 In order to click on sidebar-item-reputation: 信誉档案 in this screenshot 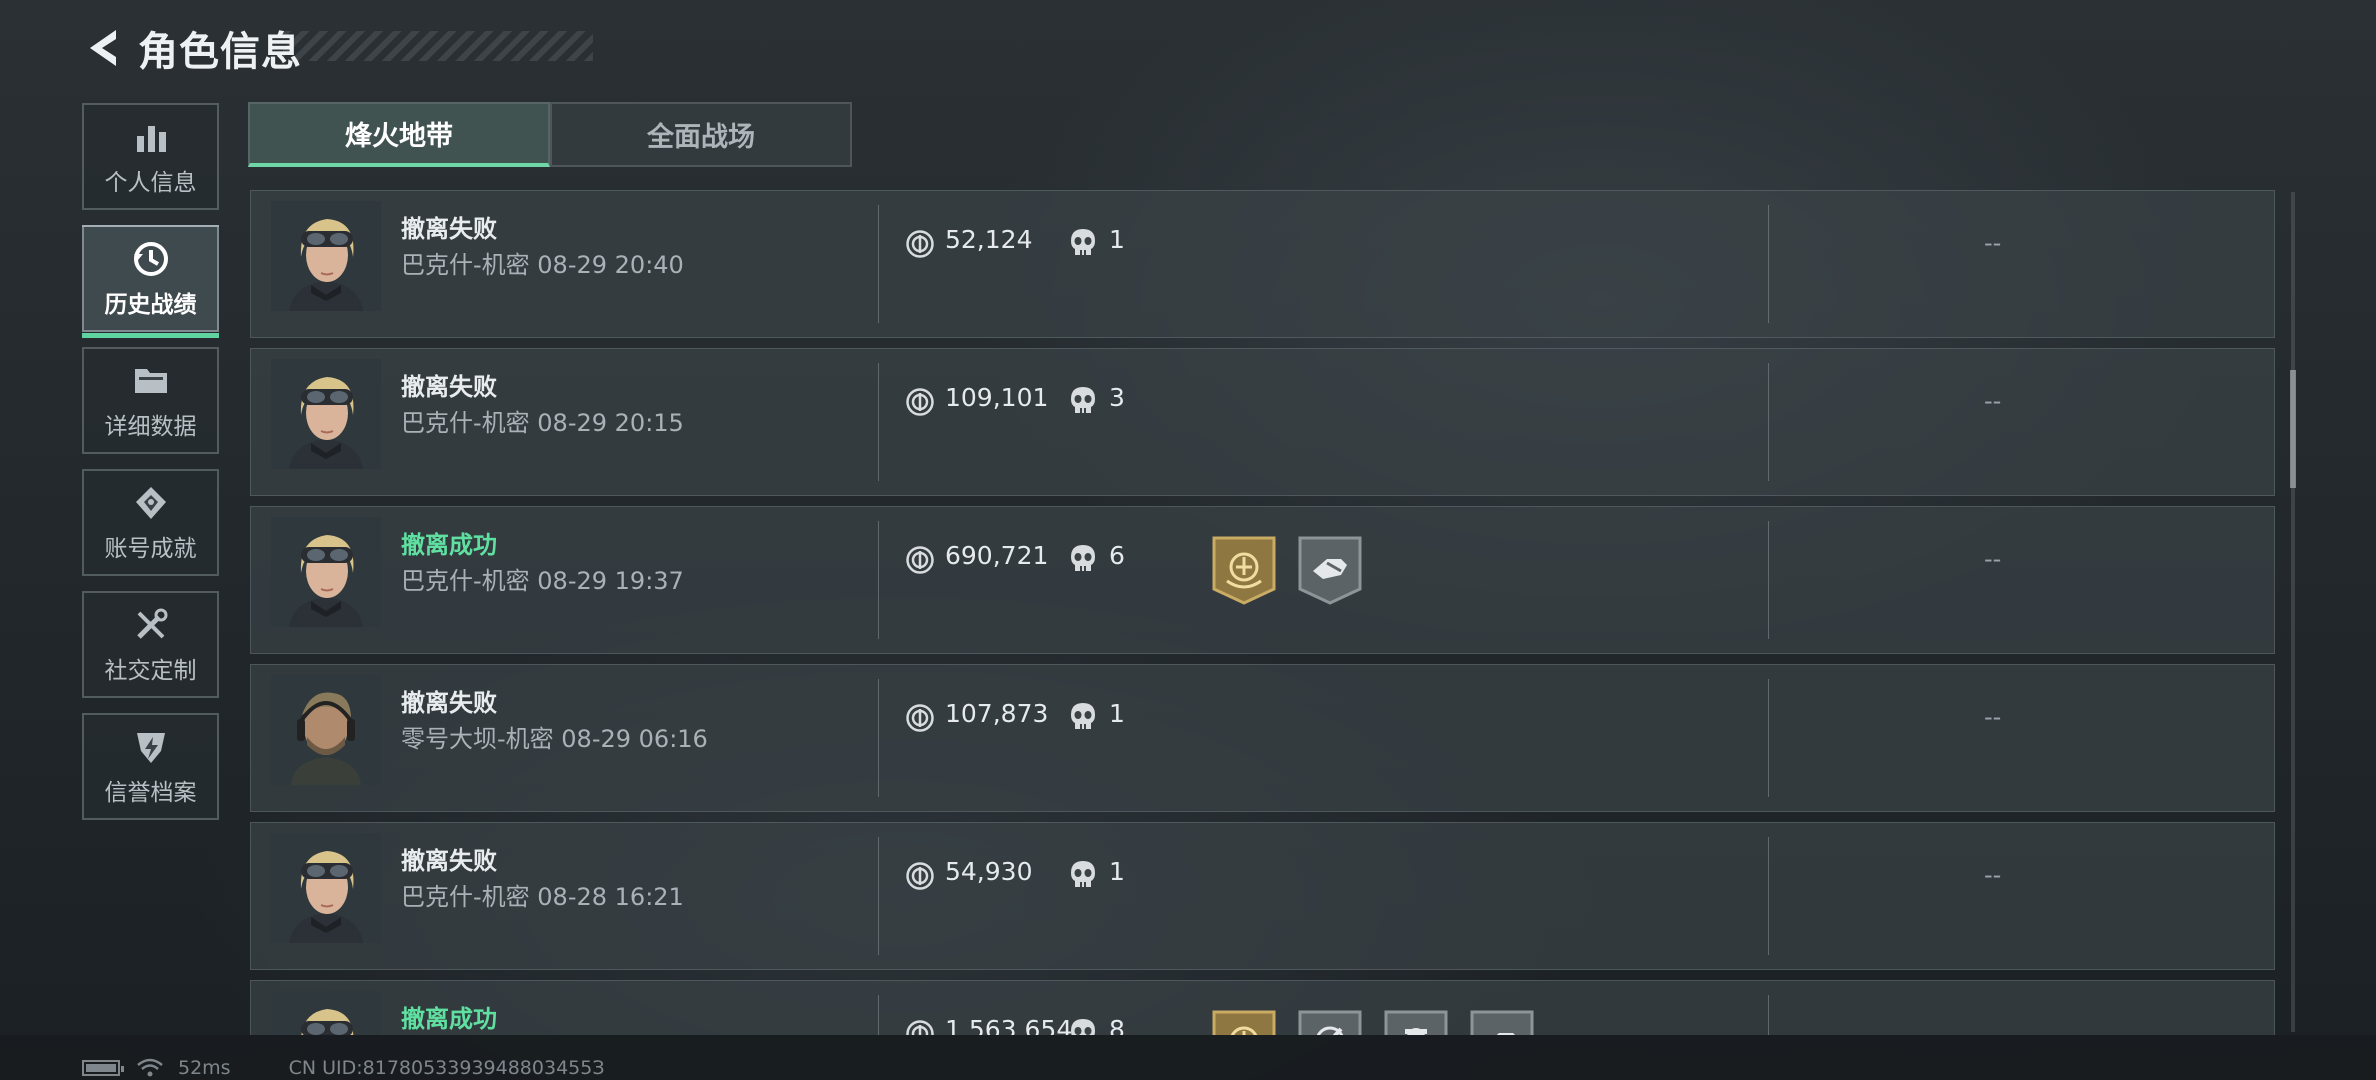, I will do `click(150, 766)`.